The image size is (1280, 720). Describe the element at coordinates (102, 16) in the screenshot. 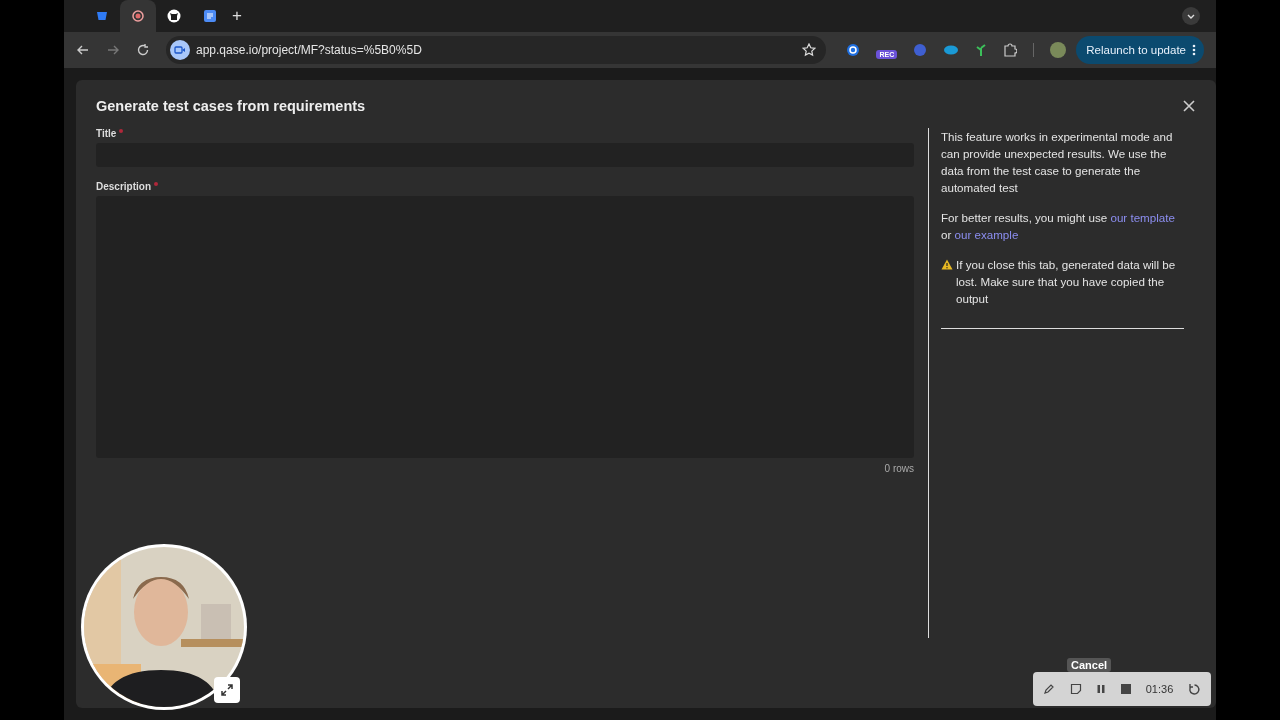

I see `bucket-icon` at that location.